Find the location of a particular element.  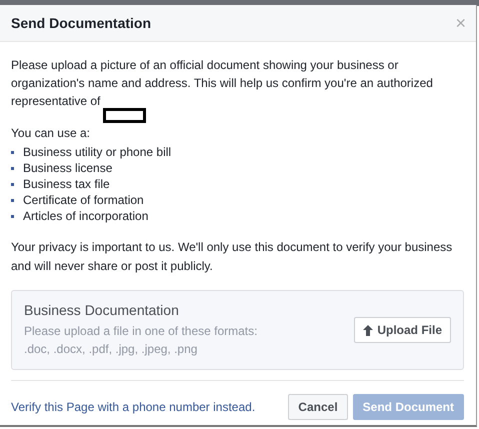

list-item: Articles of incorporation is located at coordinates (85, 216).